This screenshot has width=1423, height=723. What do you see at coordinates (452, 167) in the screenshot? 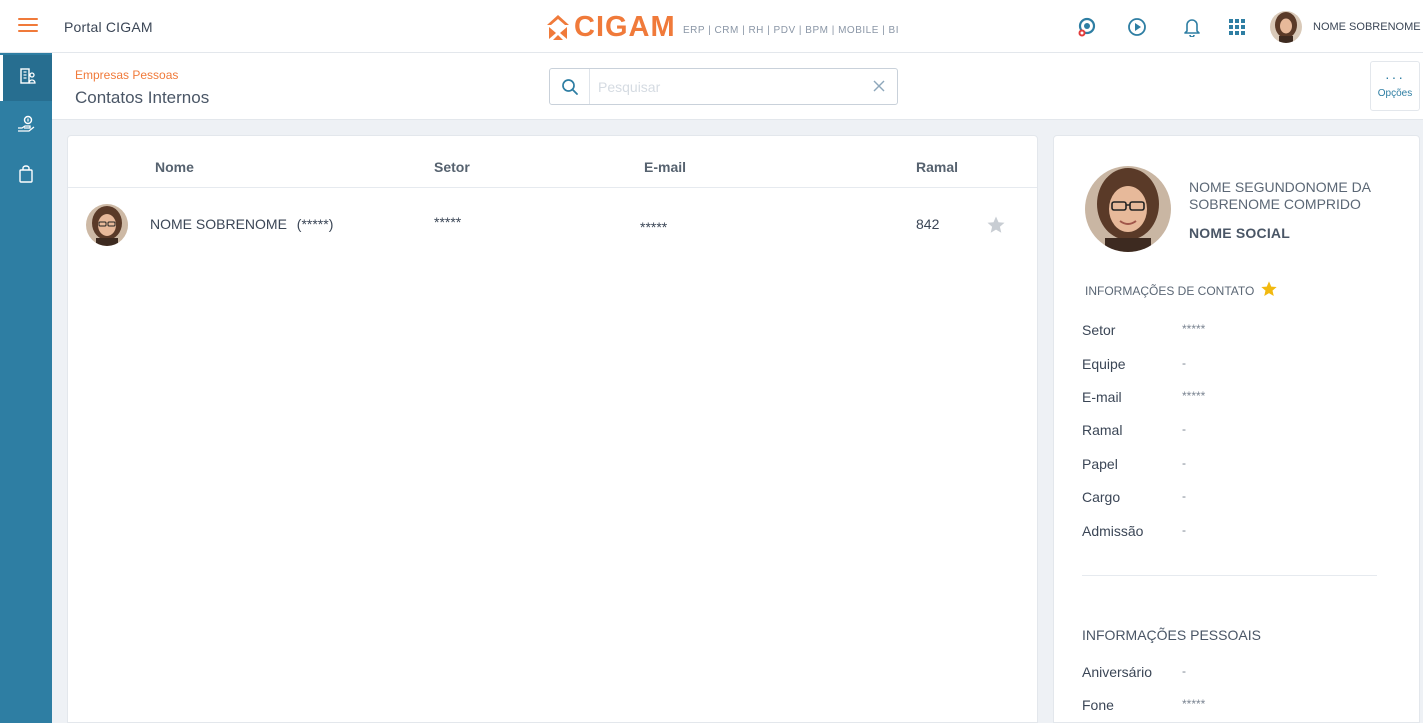
I see `column-header-sector: Setor` at bounding box center [452, 167].